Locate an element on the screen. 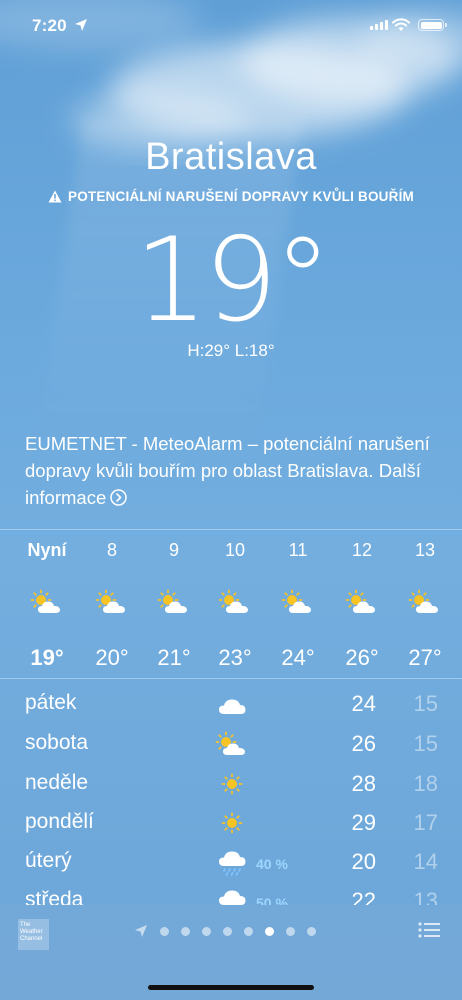  hourly-item: 11 24° is located at coordinates (298, 605).